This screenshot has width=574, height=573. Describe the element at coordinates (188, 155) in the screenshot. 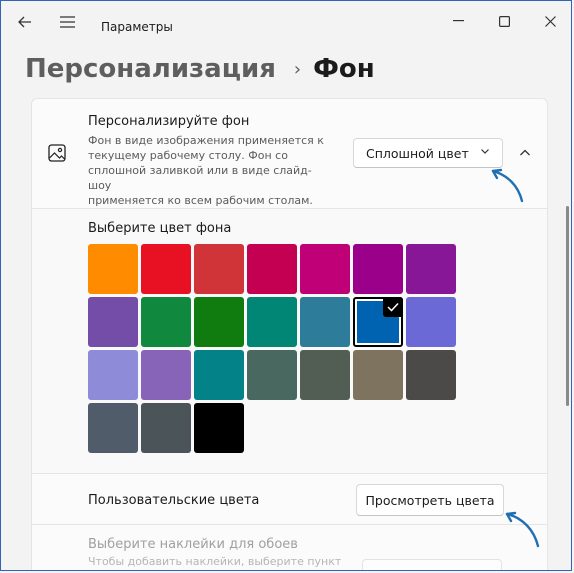

I see `description-line: текущему рабочему столу. Фон со` at that location.